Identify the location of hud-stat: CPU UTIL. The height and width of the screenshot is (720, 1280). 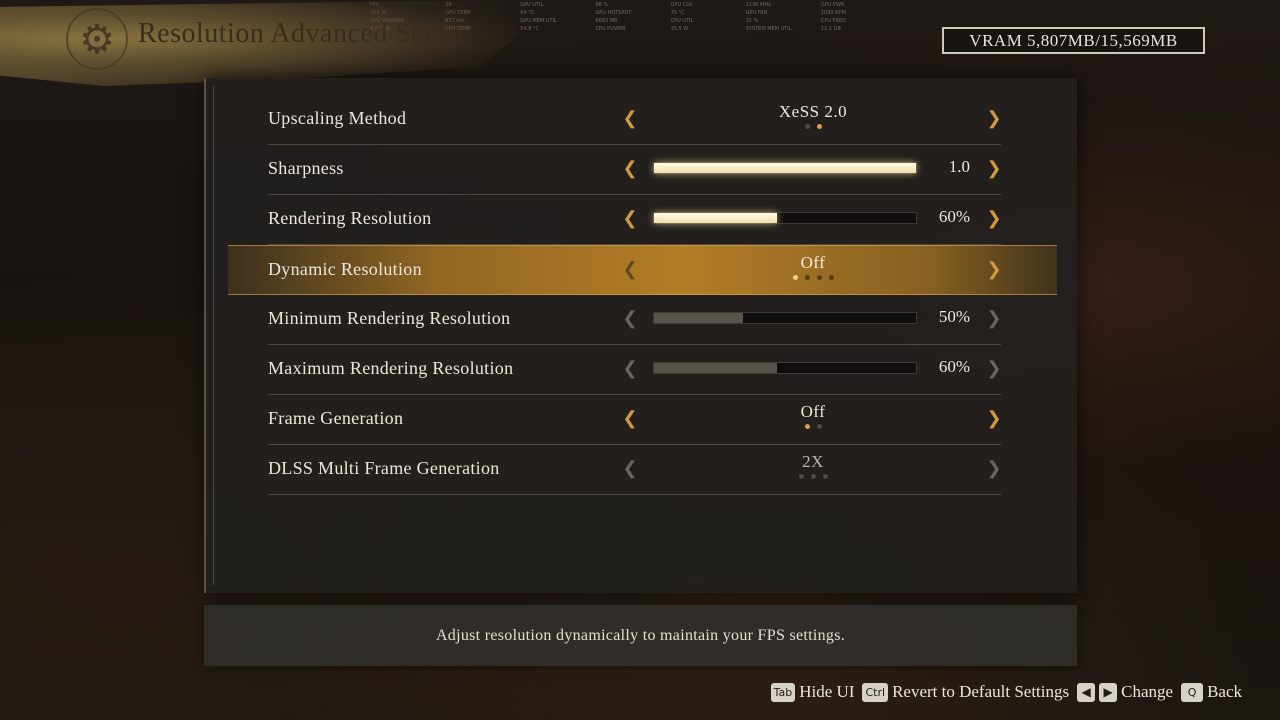
(682, 21).